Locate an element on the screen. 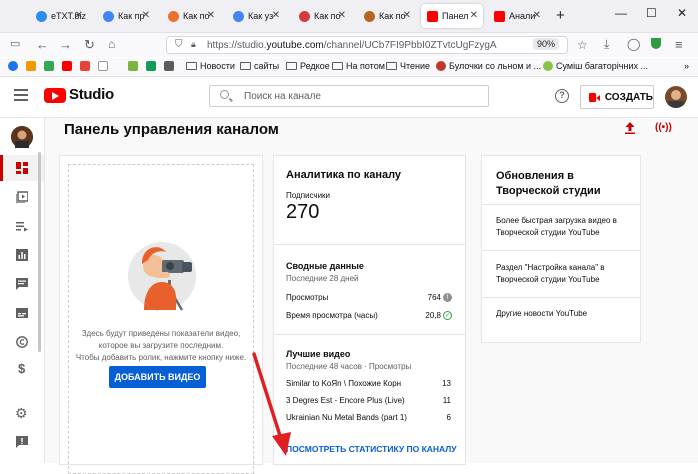  menu-icon: ≡ is located at coordinates (679, 44).